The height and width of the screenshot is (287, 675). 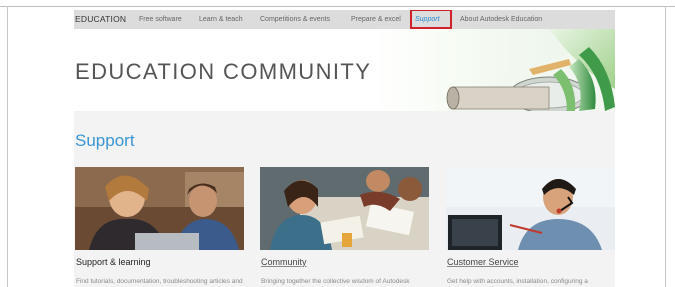 What do you see at coordinates (344, 208) in the screenshot?
I see `community-photo` at bounding box center [344, 208].